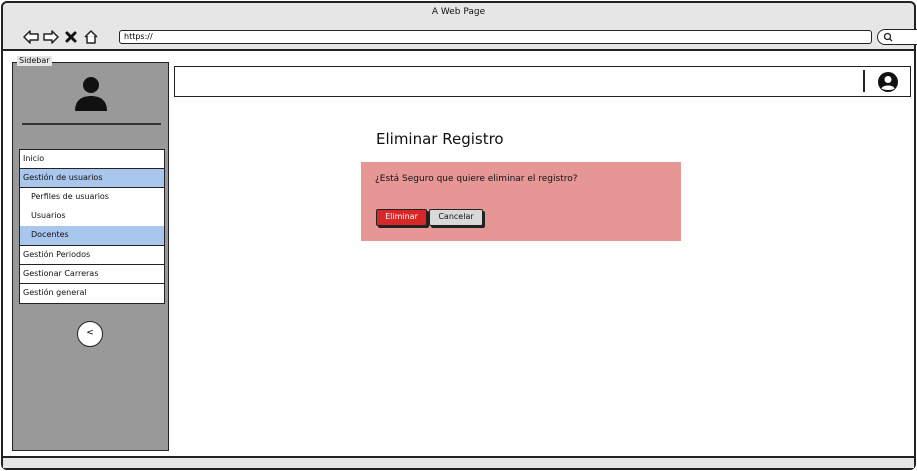  Describe the element at coordinates (542, 81) in the screenshot. I see `top-bar` at that location.